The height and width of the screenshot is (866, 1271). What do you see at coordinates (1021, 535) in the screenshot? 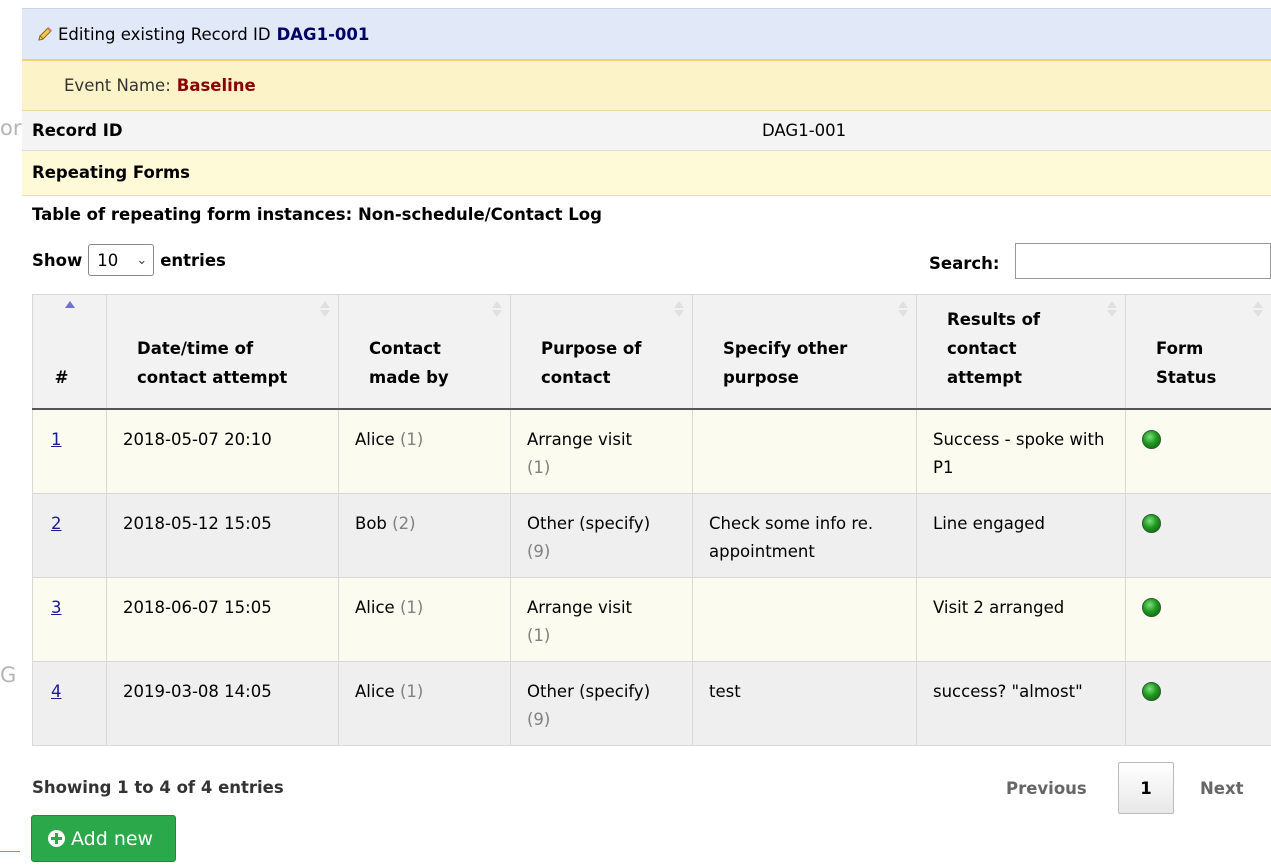
I see `result-cell: Line engaged` at bounding box center [1021, 535].